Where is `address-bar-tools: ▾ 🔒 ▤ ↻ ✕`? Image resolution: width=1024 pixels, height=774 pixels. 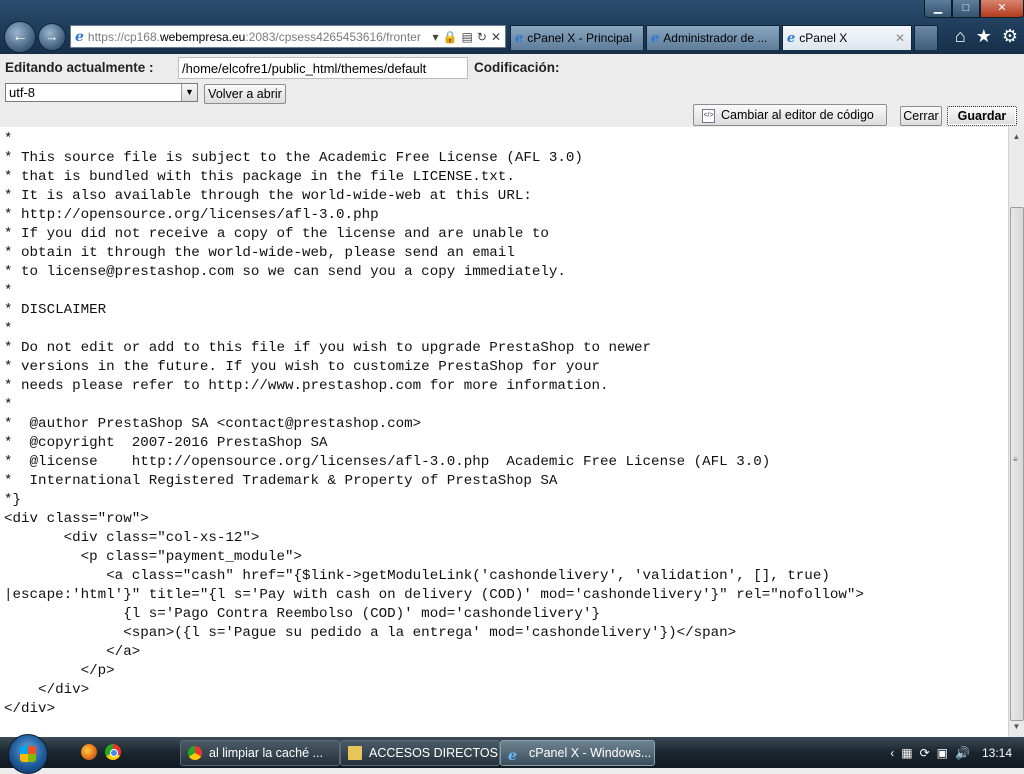 address-bar-tools: ▾ 🔒 ▤ ↻ ✕ is located at coordinates (467, 37).